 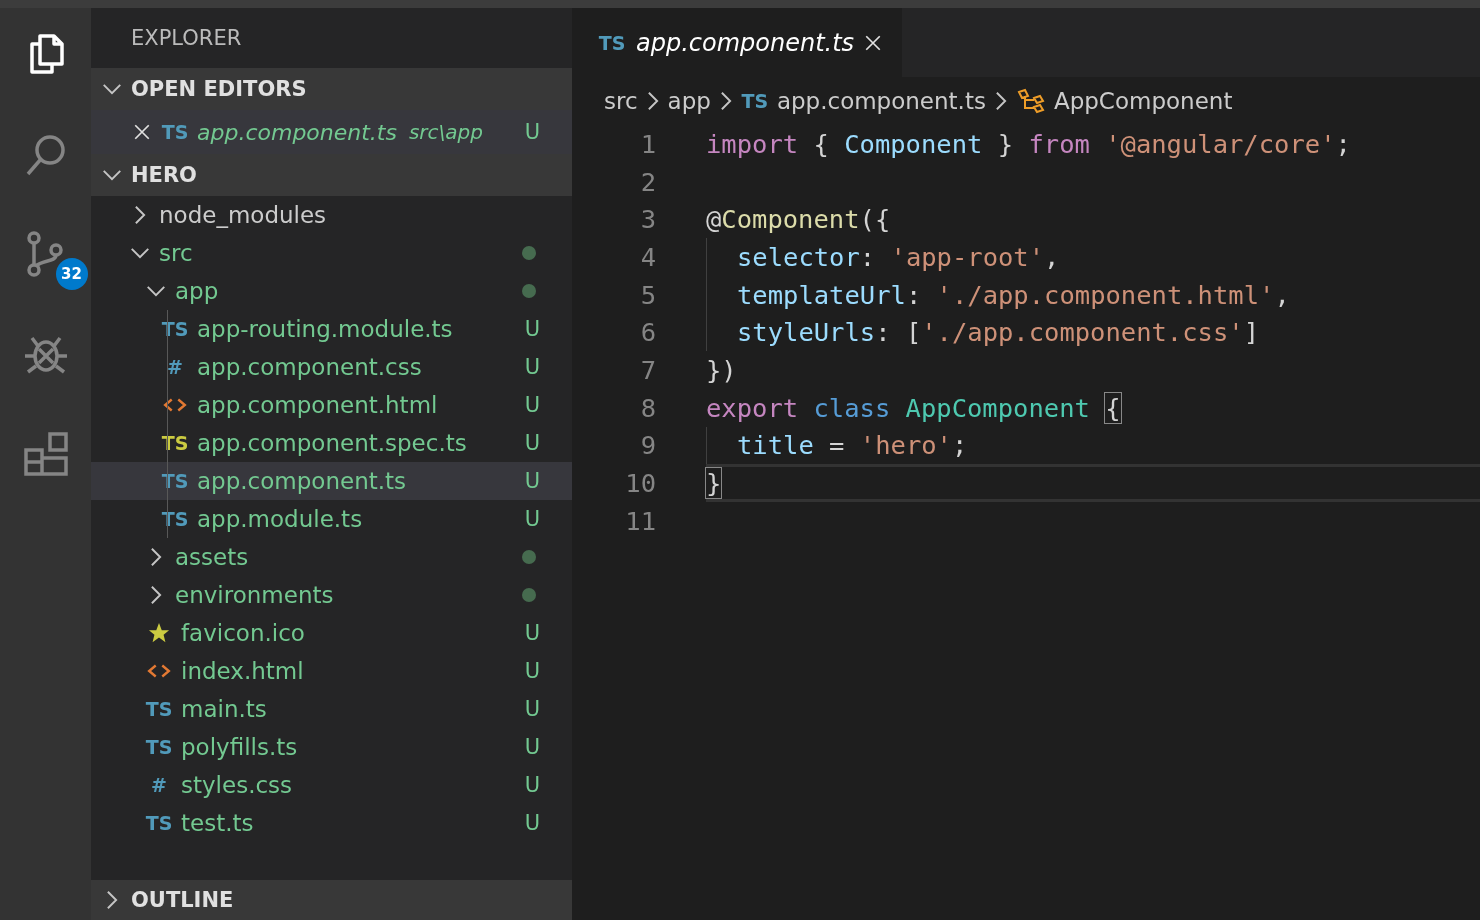 I want to click on file-name: index.html, so click(x=242, y=671).